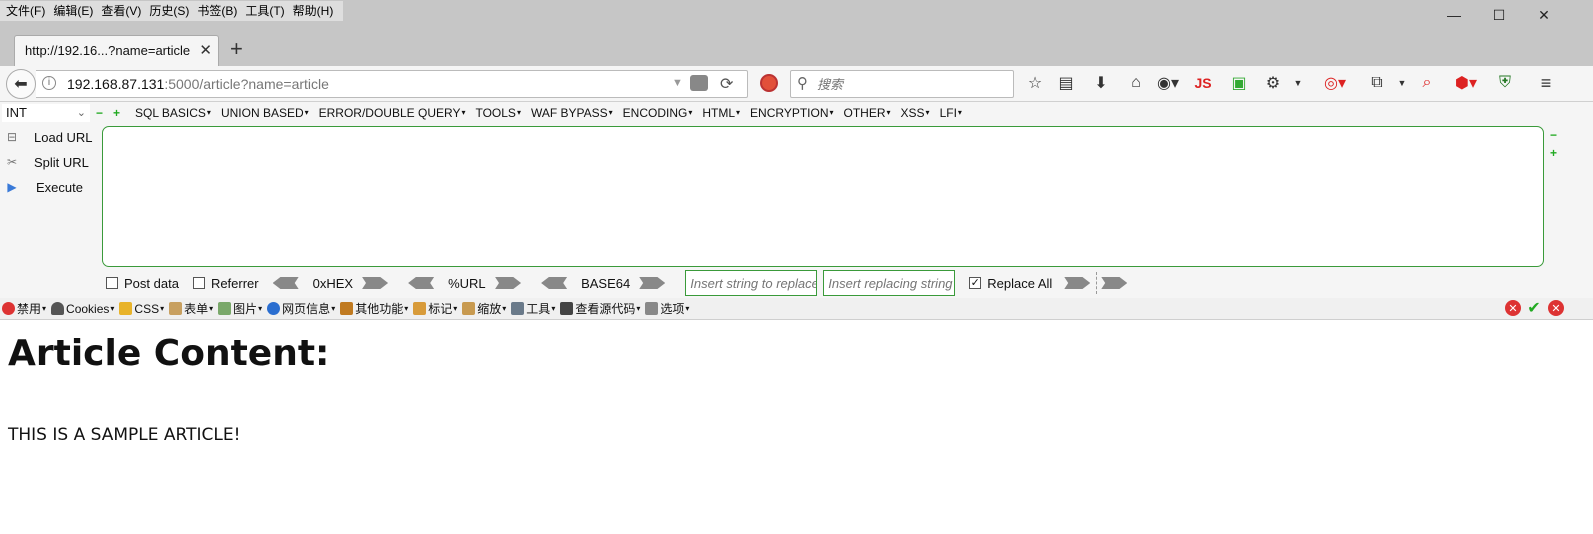 The image size is (1593, 534). What do you see at coordinates (147, 308) in the screenshot?
I see `css-label: CSS` at bounding box center [147, 308].